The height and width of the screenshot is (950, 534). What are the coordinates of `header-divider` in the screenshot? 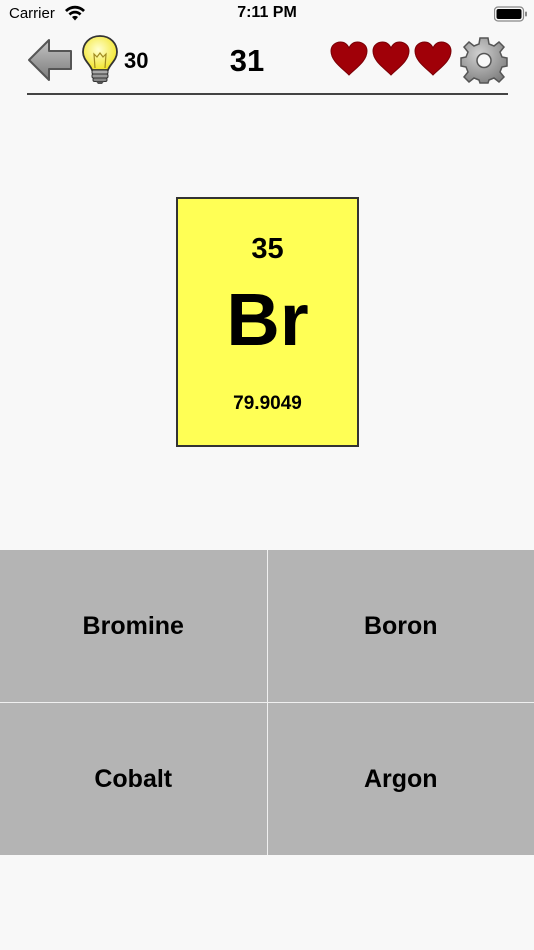 It's located at (267, 94).